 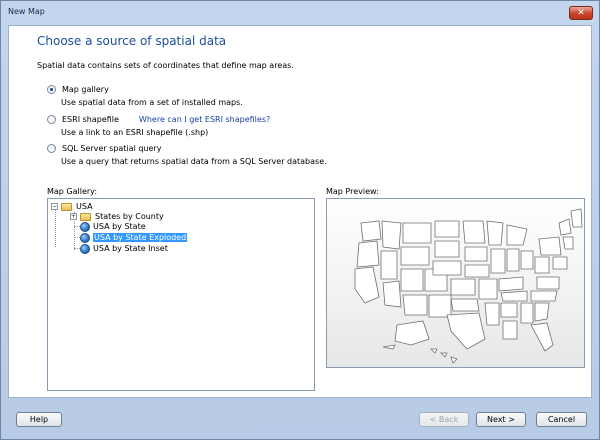 What do you see at coordinates (129, 216) in the screenshot?
I see `tree-item-label: States by County` at bounding box center [129, 216].